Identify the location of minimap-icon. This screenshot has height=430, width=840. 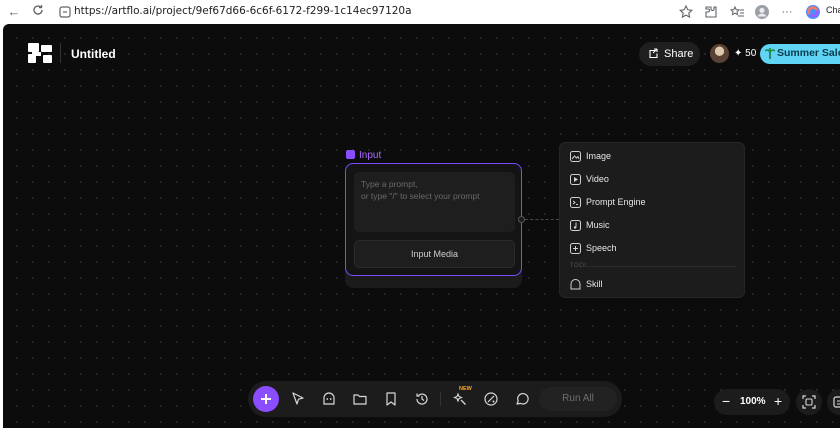
(836, 402).